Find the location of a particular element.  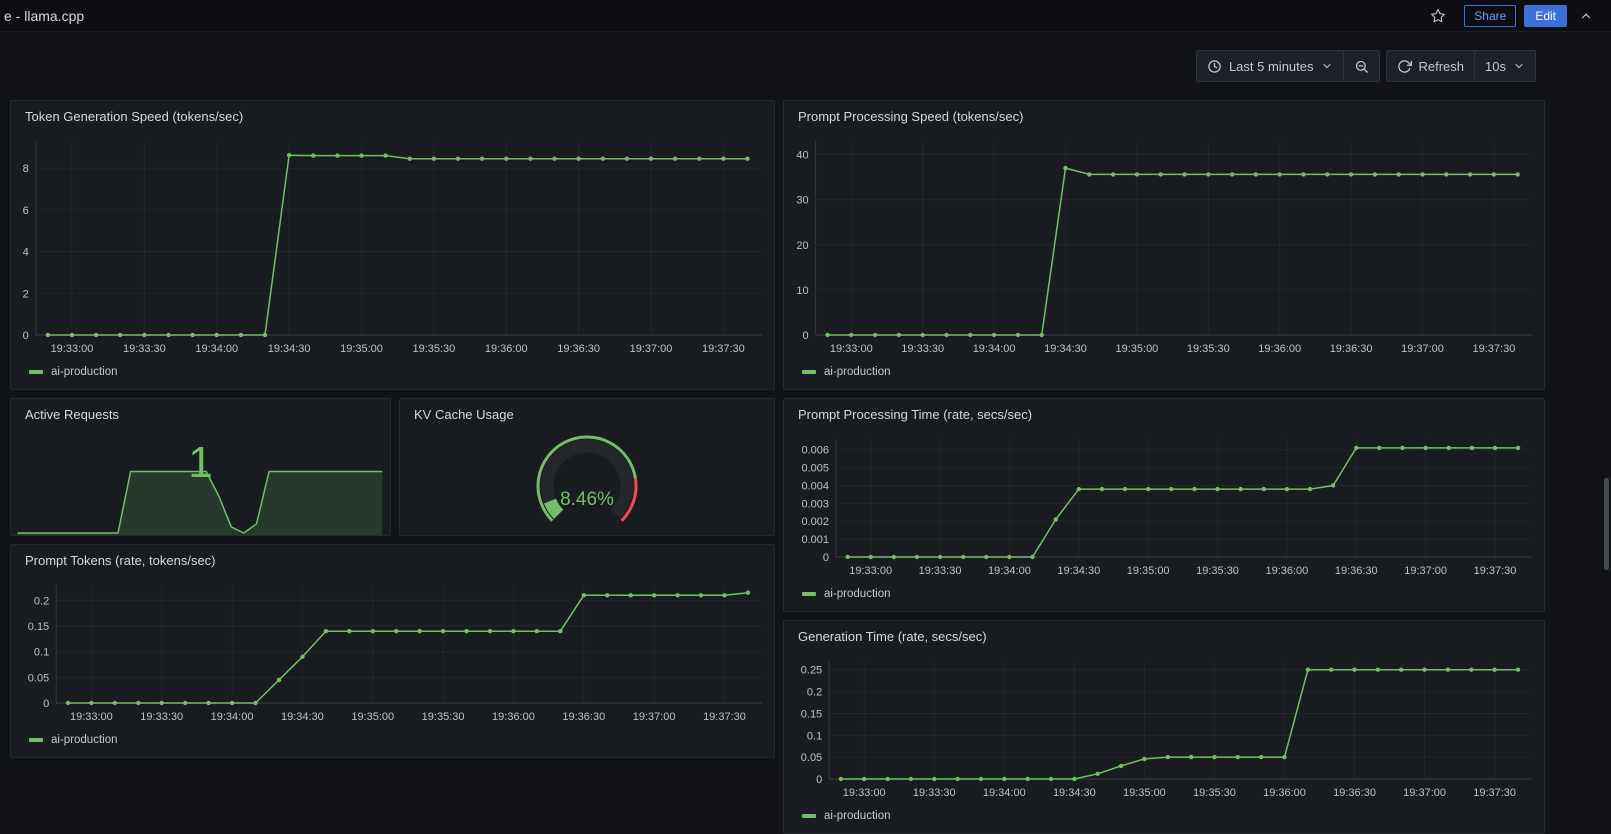

magnifier-minus-icon is located at coordinates (1361, 66).